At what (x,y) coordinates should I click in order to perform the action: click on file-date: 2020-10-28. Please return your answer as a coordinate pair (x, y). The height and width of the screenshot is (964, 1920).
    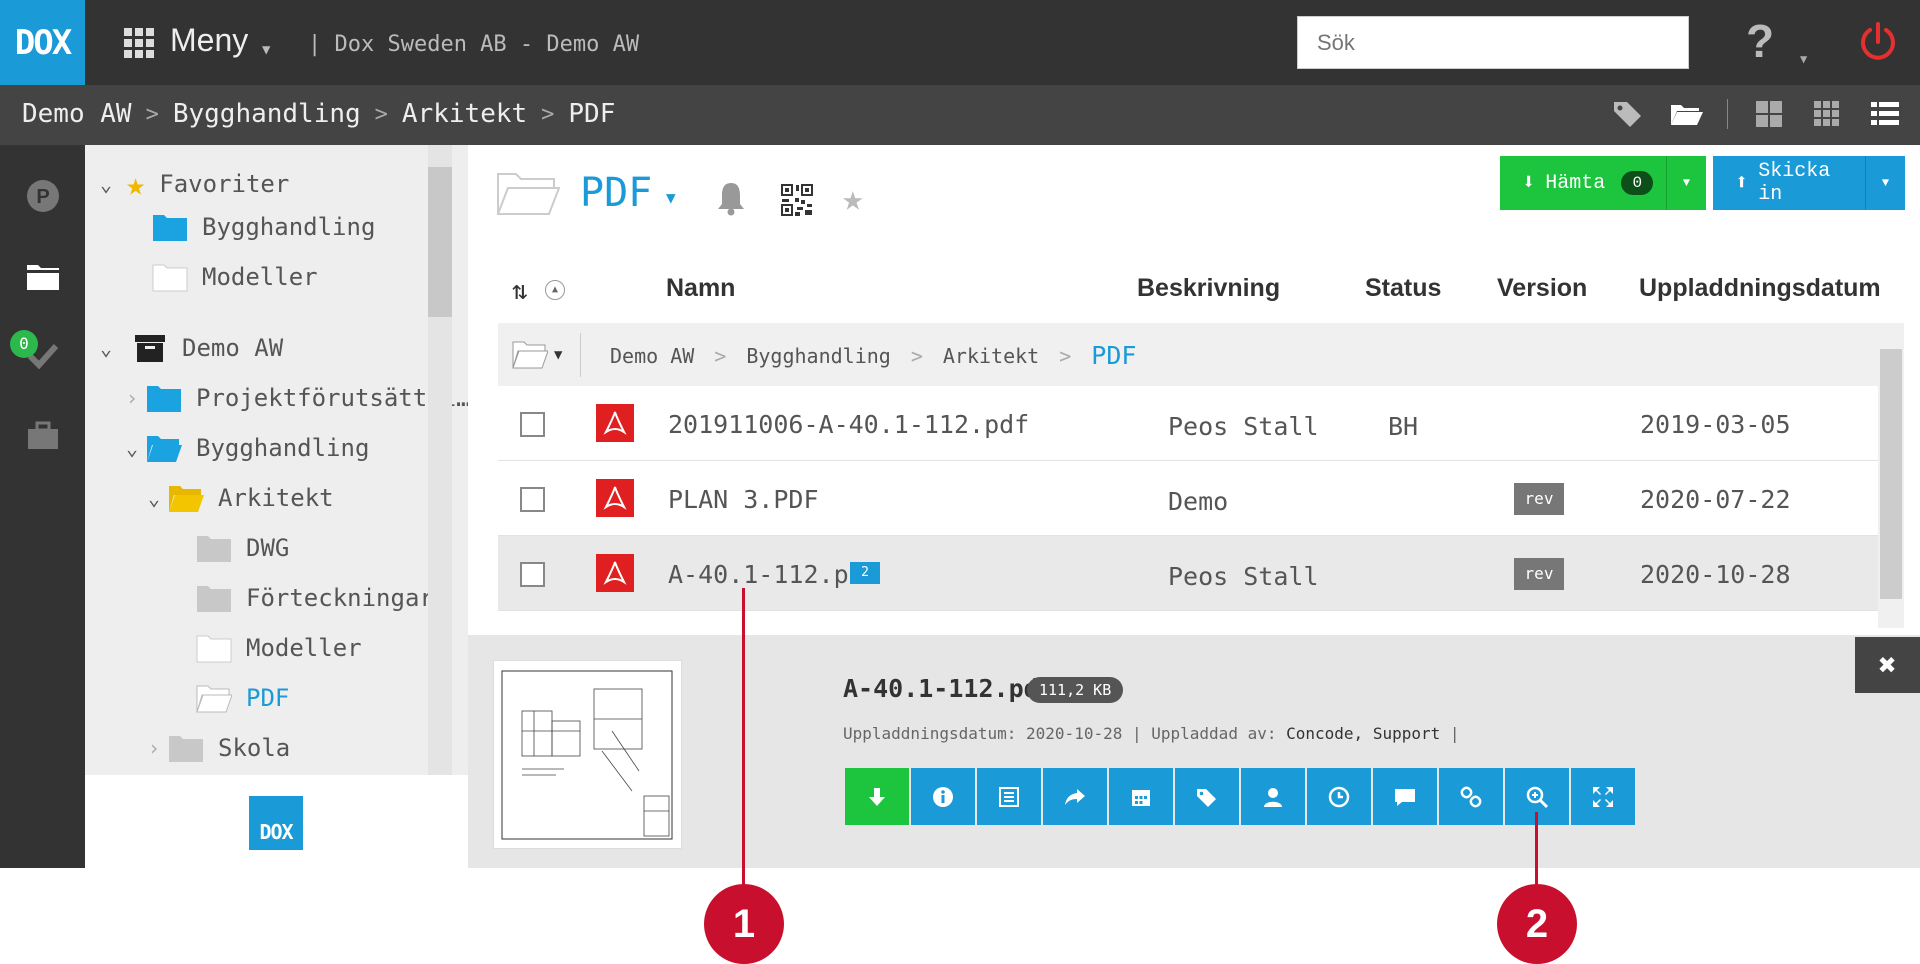
    Looking at the image, I should click on (1715, 574).